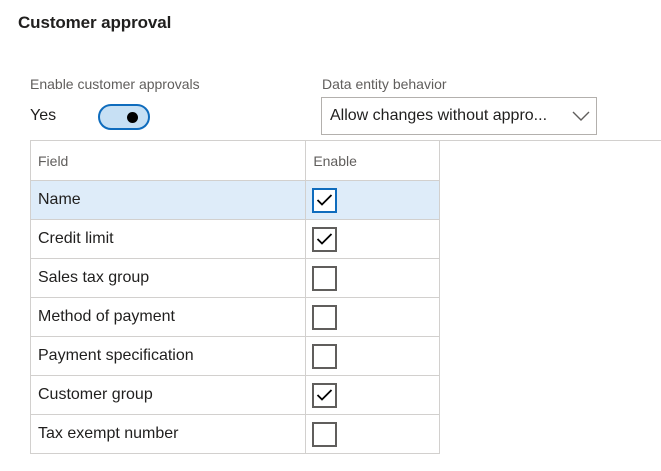 This screenshot has width=661, height=471. What do you see at coordinates (168, 239) in the screenshot?
I see `field-name-cell: Credit limit` at bounding box center [168, 239].